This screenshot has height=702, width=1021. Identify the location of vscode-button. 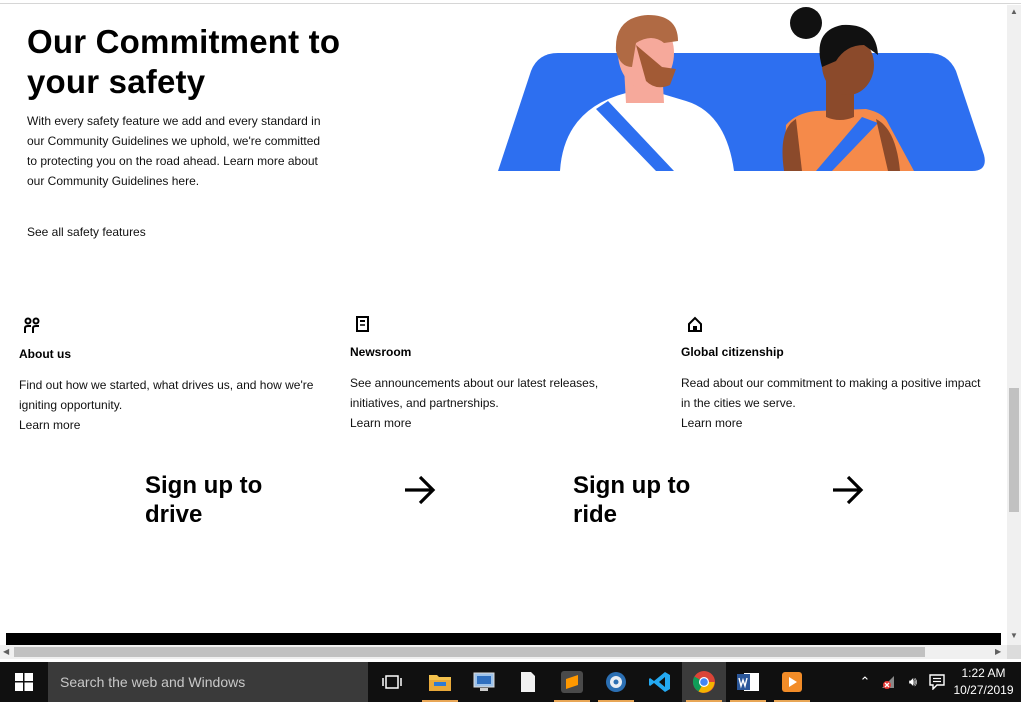
(660, 682).